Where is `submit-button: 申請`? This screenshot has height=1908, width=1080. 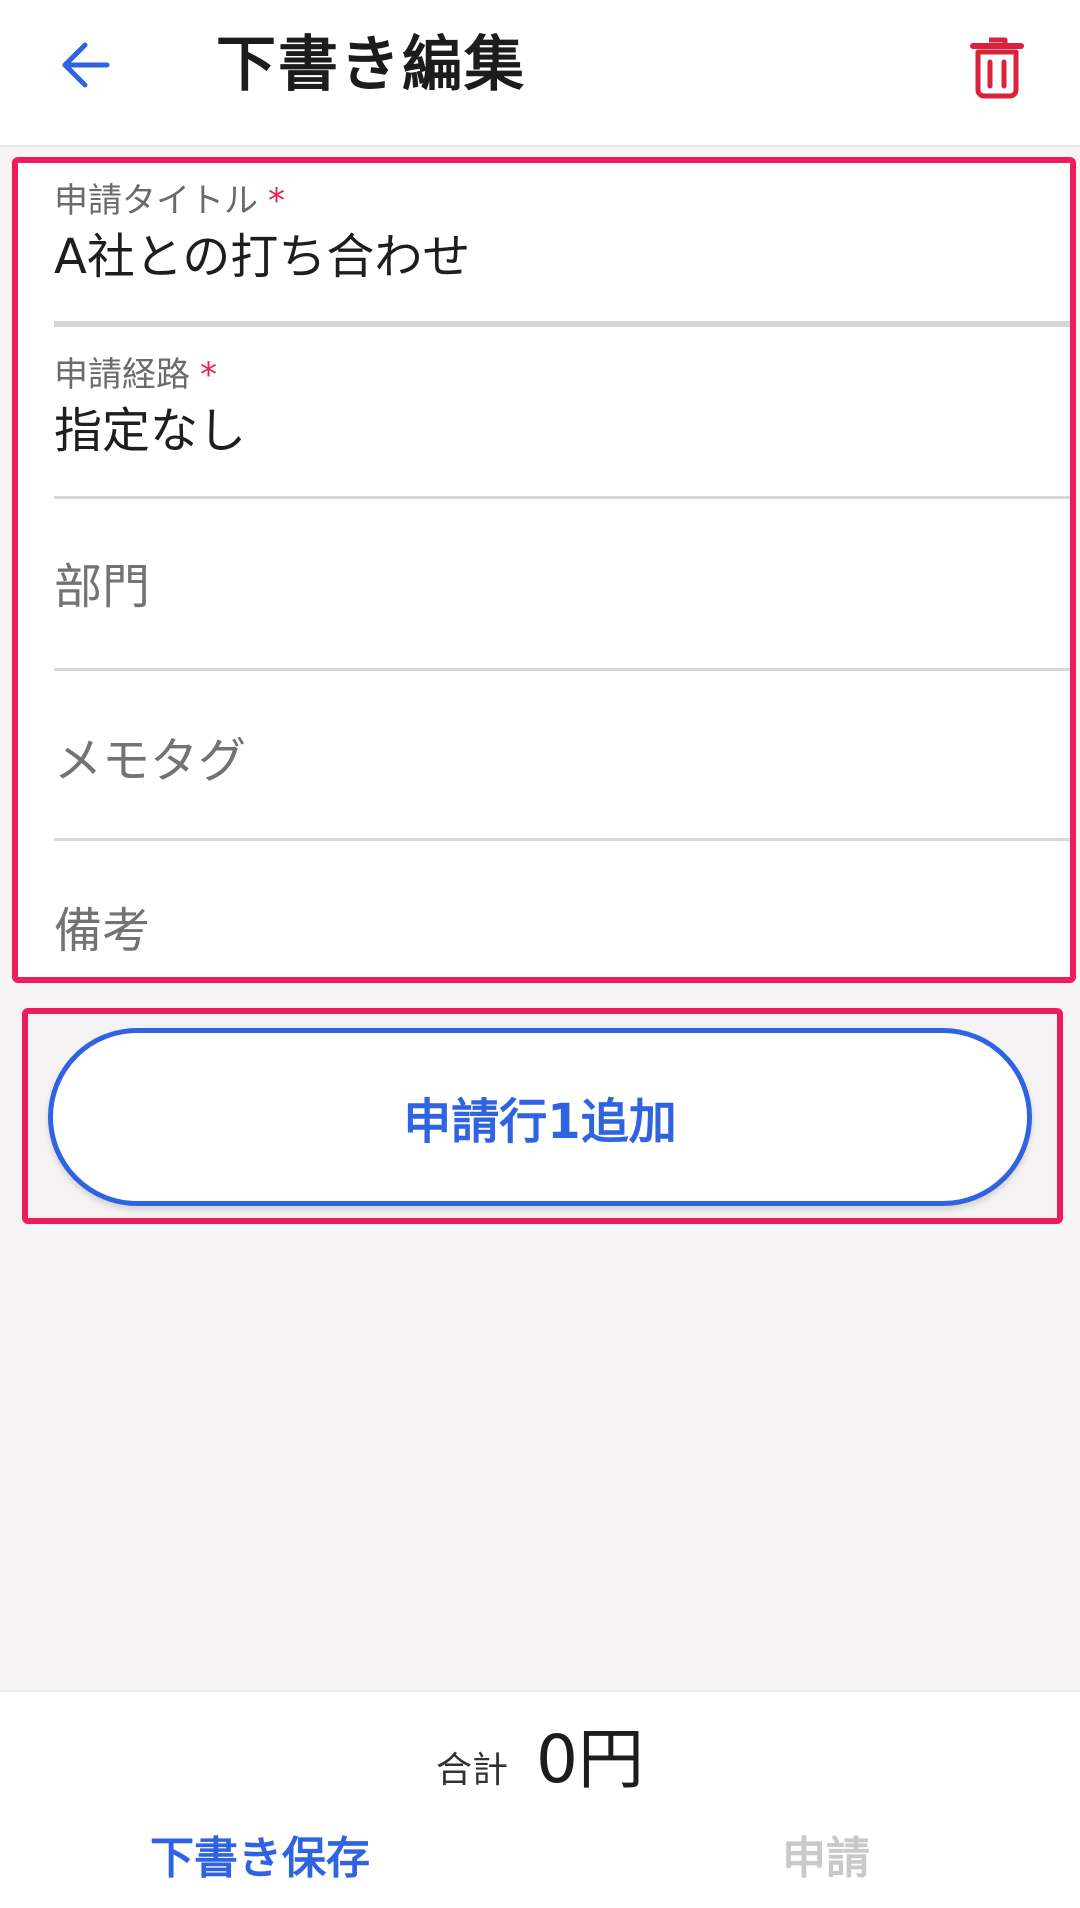 submit-button: 申請 is located at coordinates (826, 1854).